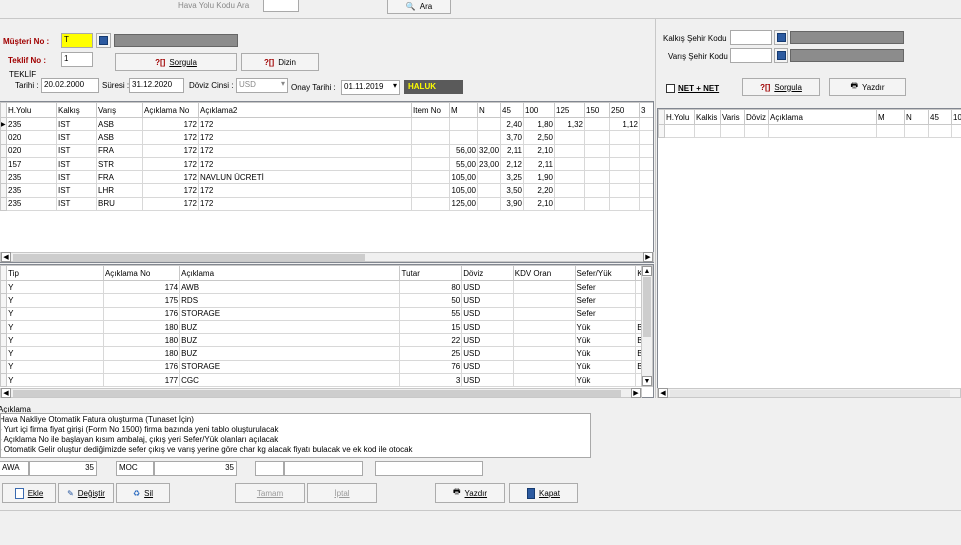  Describe the element at coordinates (544, 273) in the screenshot. I see `charges-col-header: KDV Oran` at that location.